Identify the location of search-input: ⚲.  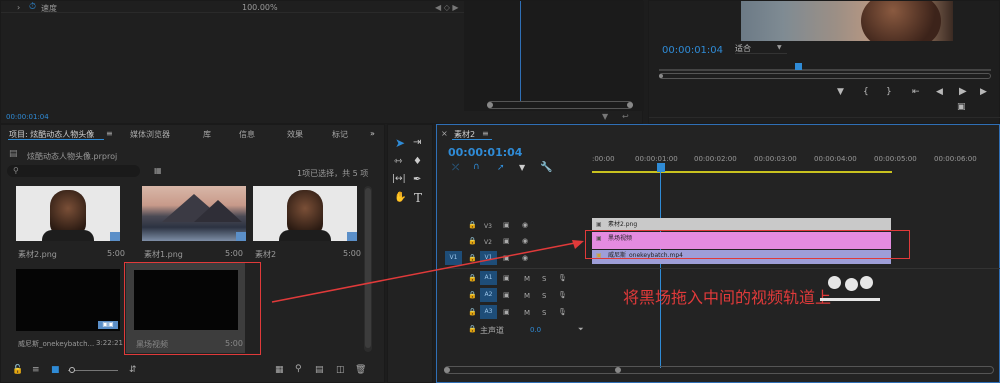
(73, 171).